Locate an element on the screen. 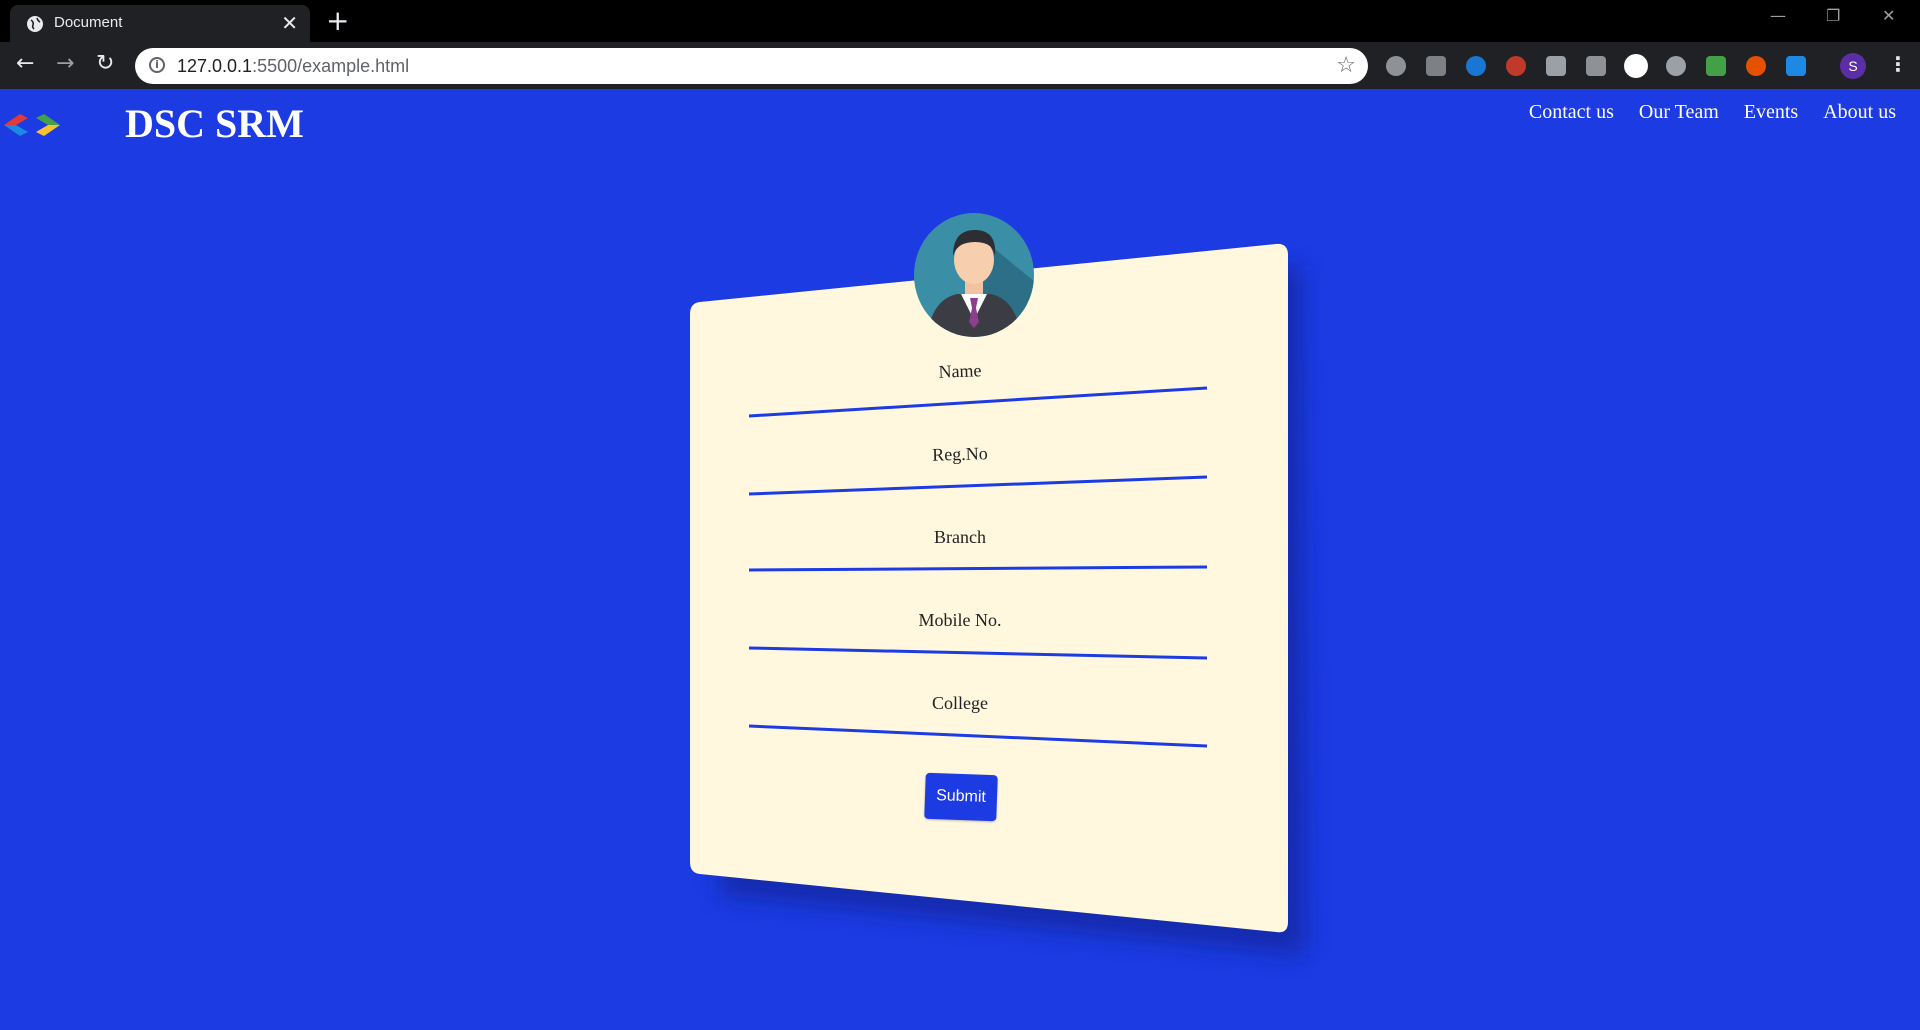 This screenshot has width=1920, height=1030. branch-input is located at coordinates (978, 568).